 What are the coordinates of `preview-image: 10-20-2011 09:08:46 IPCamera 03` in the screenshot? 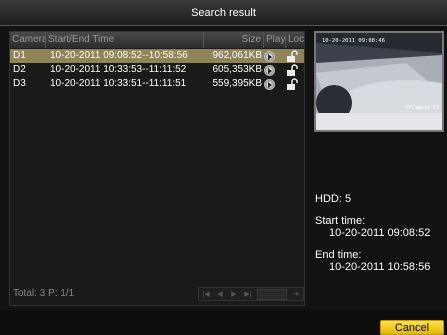 It's located at (379, 81).